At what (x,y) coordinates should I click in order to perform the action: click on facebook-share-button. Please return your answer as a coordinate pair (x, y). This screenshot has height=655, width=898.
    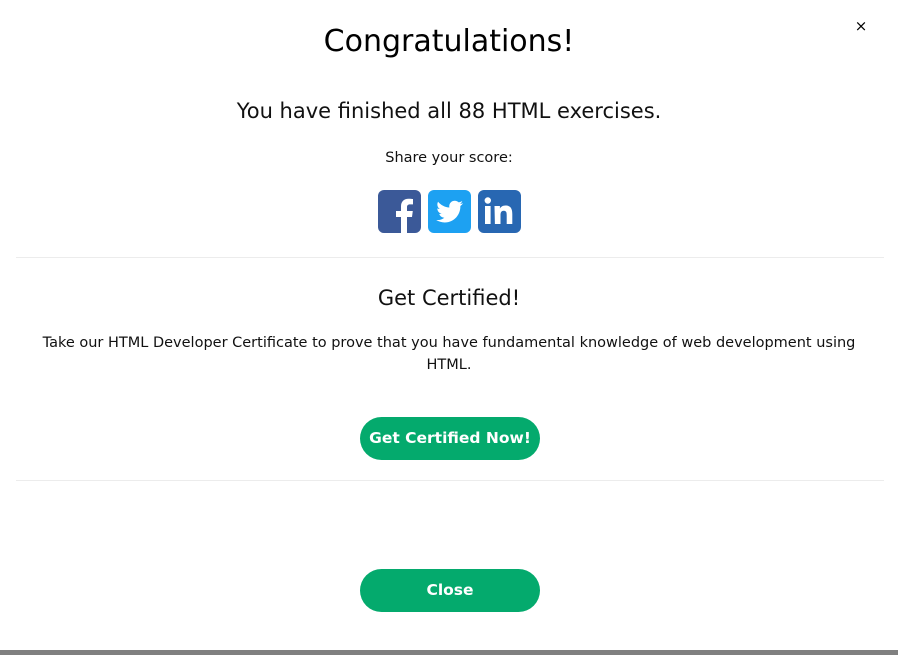
    Looking at the image, I should click on (399, 211).